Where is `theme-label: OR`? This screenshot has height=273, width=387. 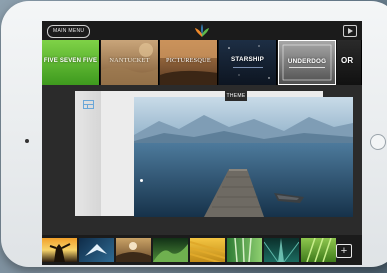 theme-label: OR is located at coordinates (347, 60).